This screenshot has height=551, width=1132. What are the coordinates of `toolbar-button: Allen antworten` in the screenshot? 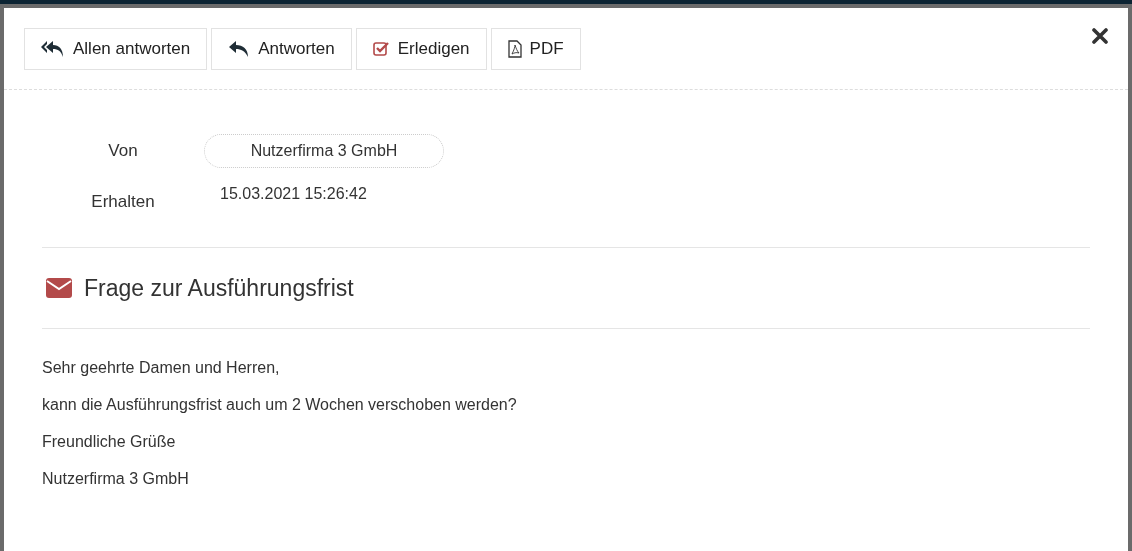 It's located at (116, 49).